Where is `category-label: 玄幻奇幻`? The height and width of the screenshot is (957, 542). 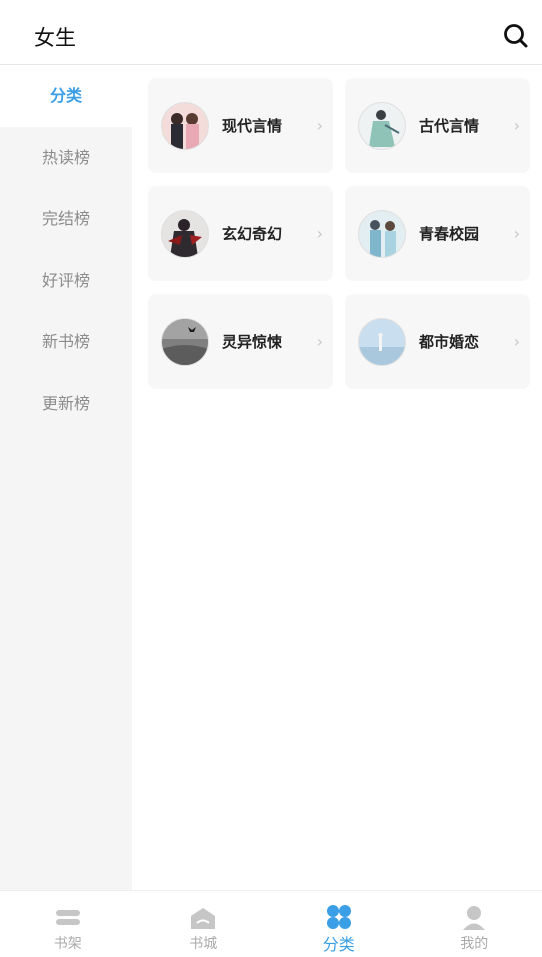
category-label: 玄幻奇幻 is located at coordinates (252, 233).